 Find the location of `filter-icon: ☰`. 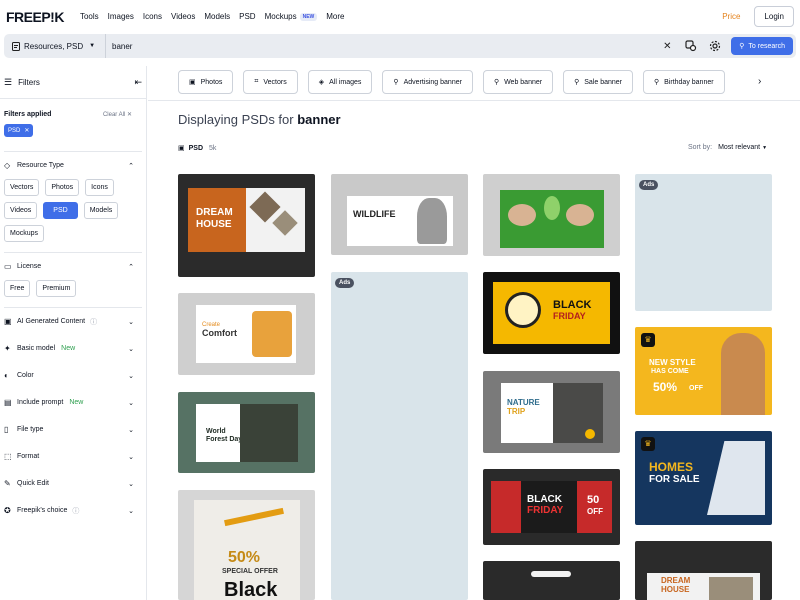

filter-icon: ☰ is located at coordinates (8, 81).